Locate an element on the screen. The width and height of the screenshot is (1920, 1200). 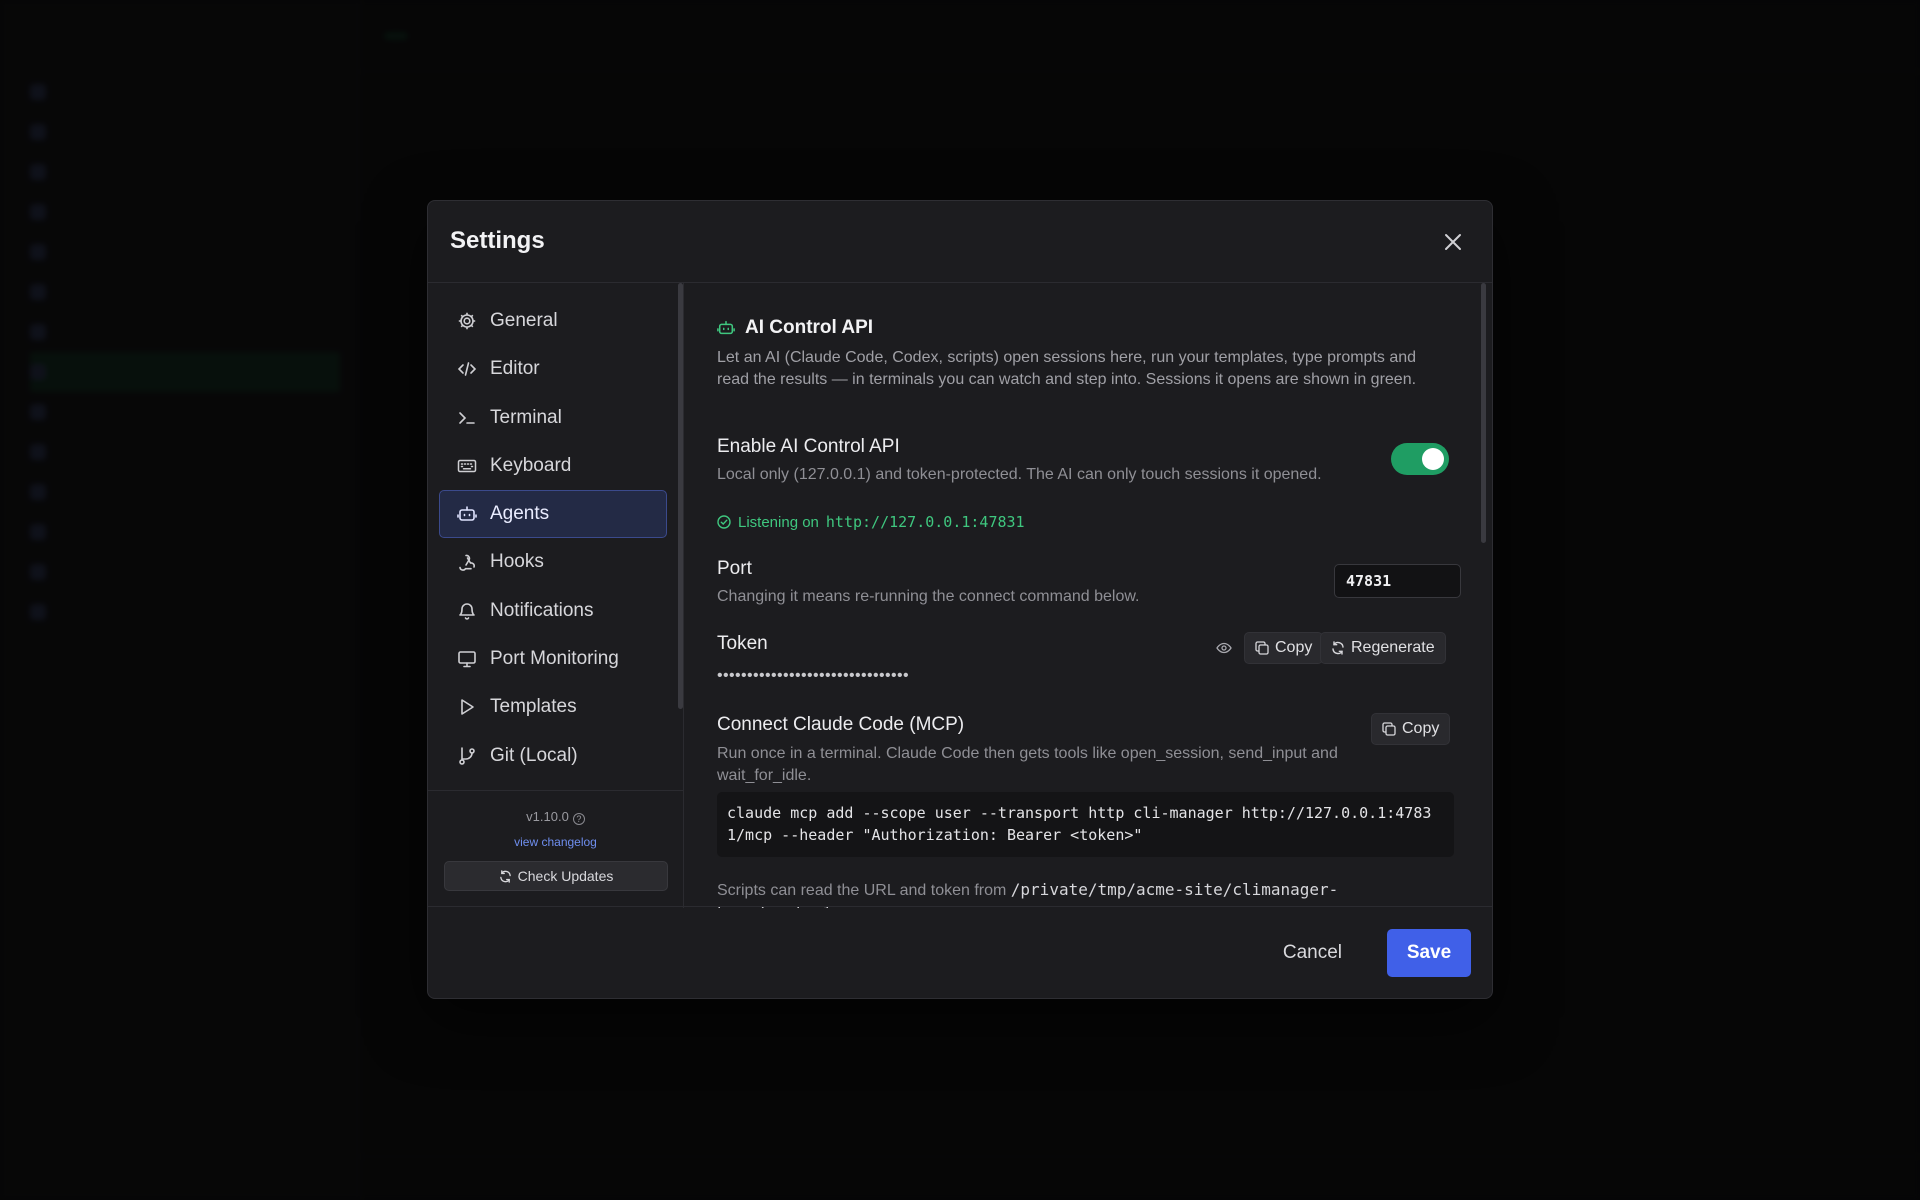
listening-label: Listening on is located at coordinates (778, 522).